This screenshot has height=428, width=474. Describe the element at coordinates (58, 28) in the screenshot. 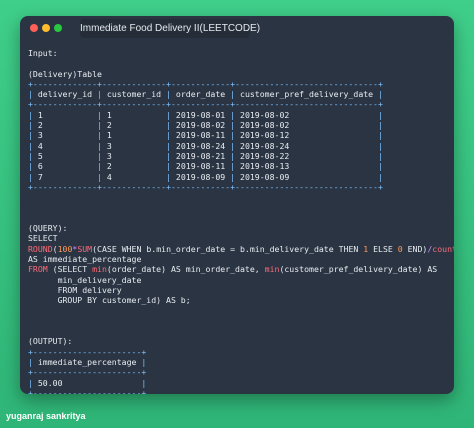

I see `maximize-button` at that location.